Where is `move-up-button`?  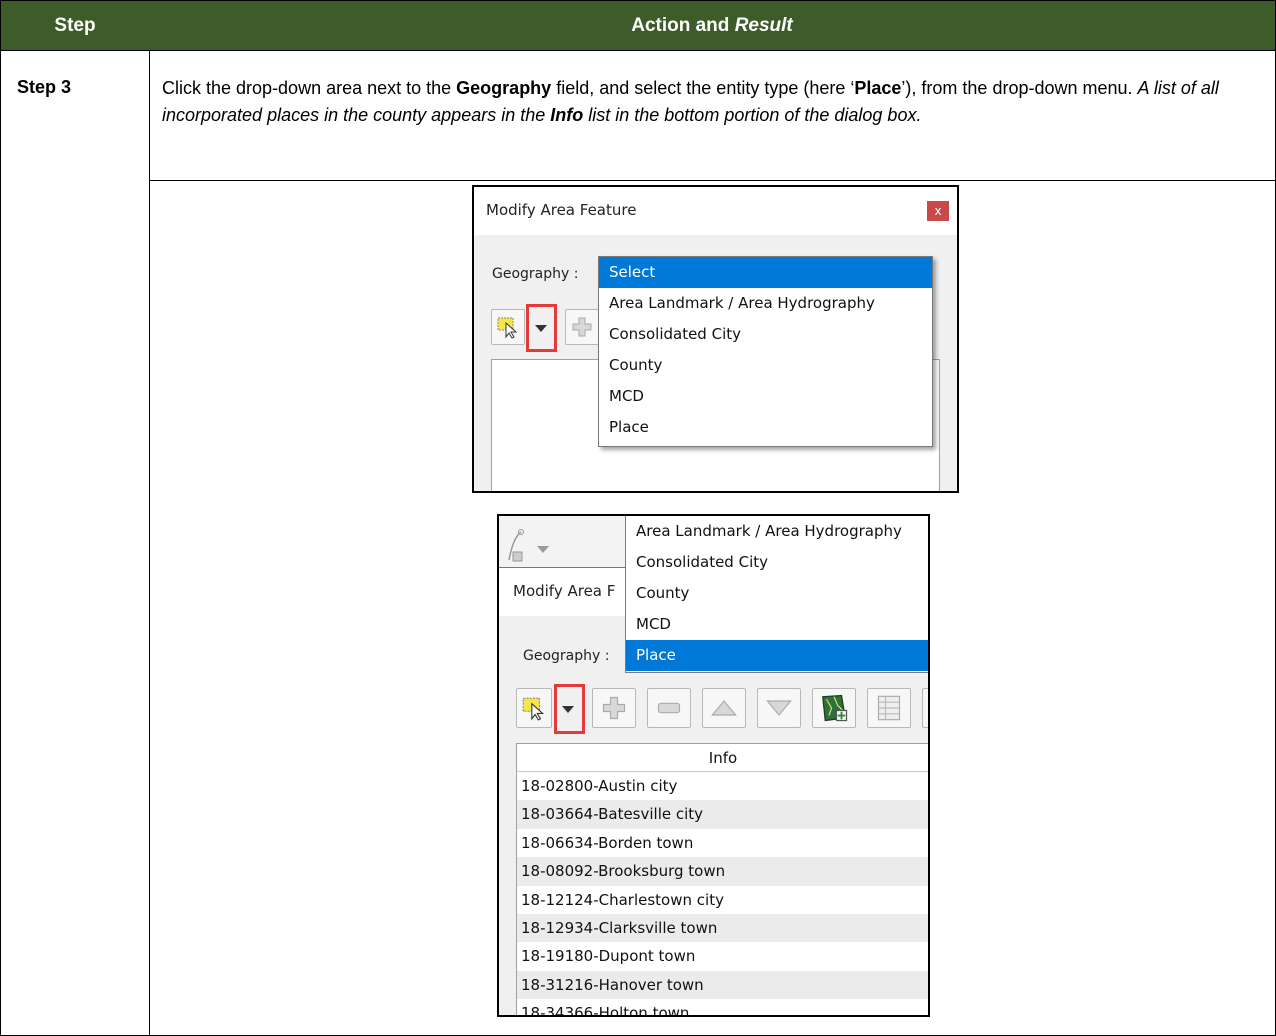
move-up-button is located at coordinates (724, 708).